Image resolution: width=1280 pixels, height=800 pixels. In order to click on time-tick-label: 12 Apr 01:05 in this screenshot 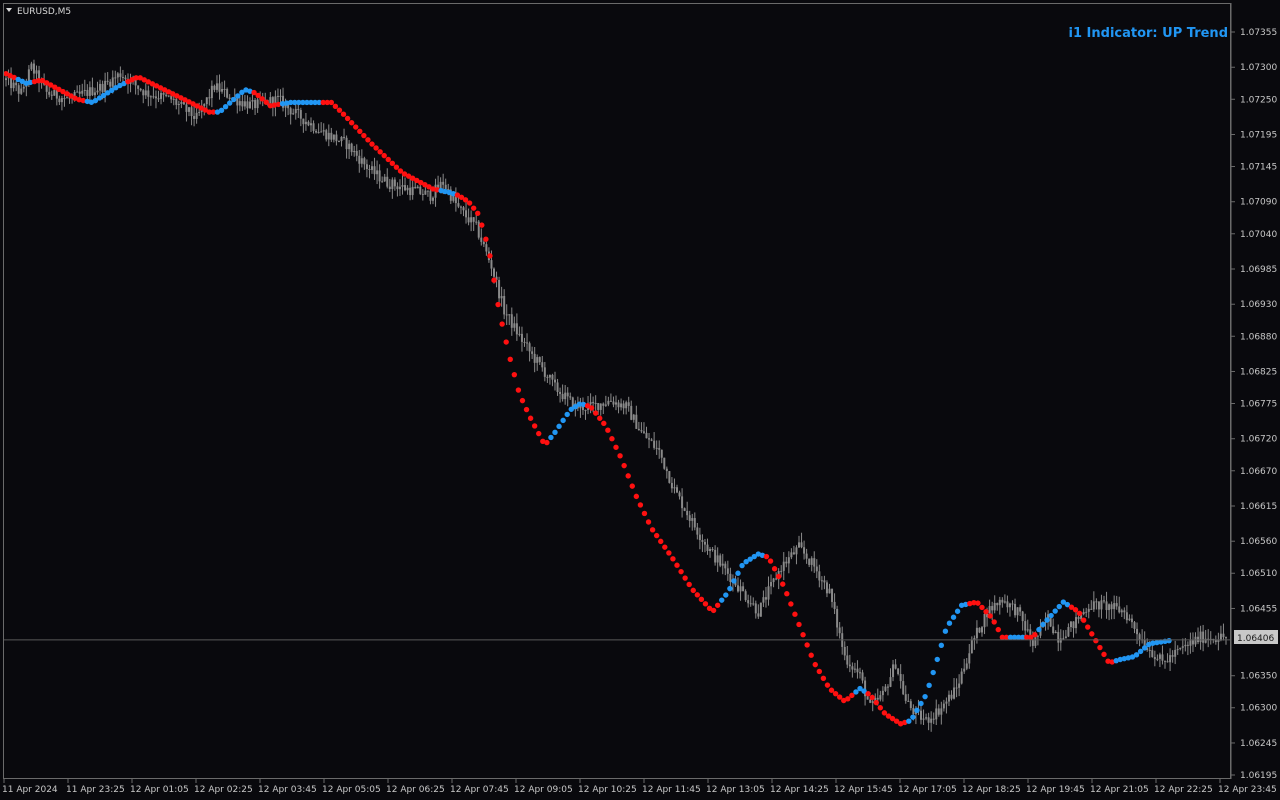, I will do `click(159, 790)`.